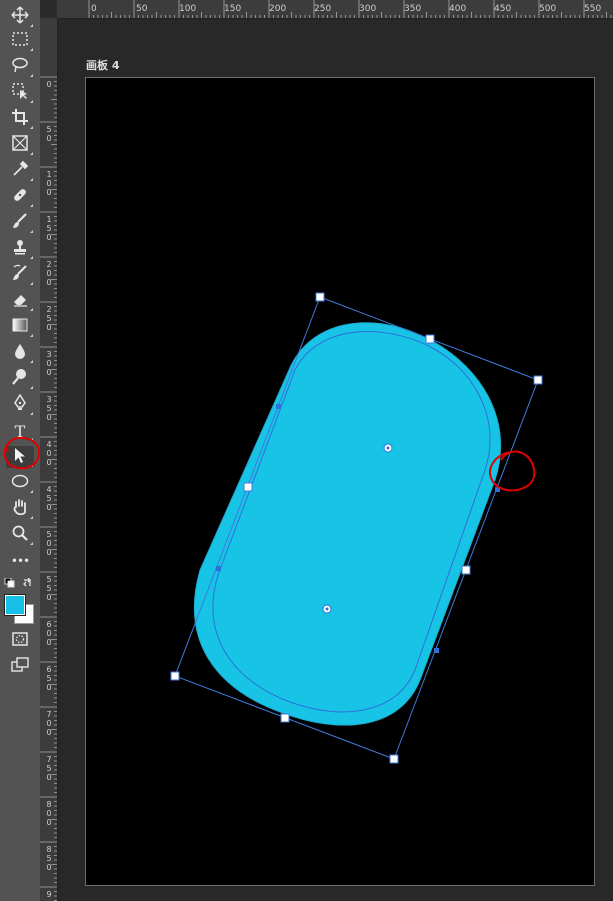 The height and width of the screenshot is (901, 613). What do you see at coordinates (49, 678) in the screenshot?
I see `ruler-label: 650` at bounding box center [49, 678].